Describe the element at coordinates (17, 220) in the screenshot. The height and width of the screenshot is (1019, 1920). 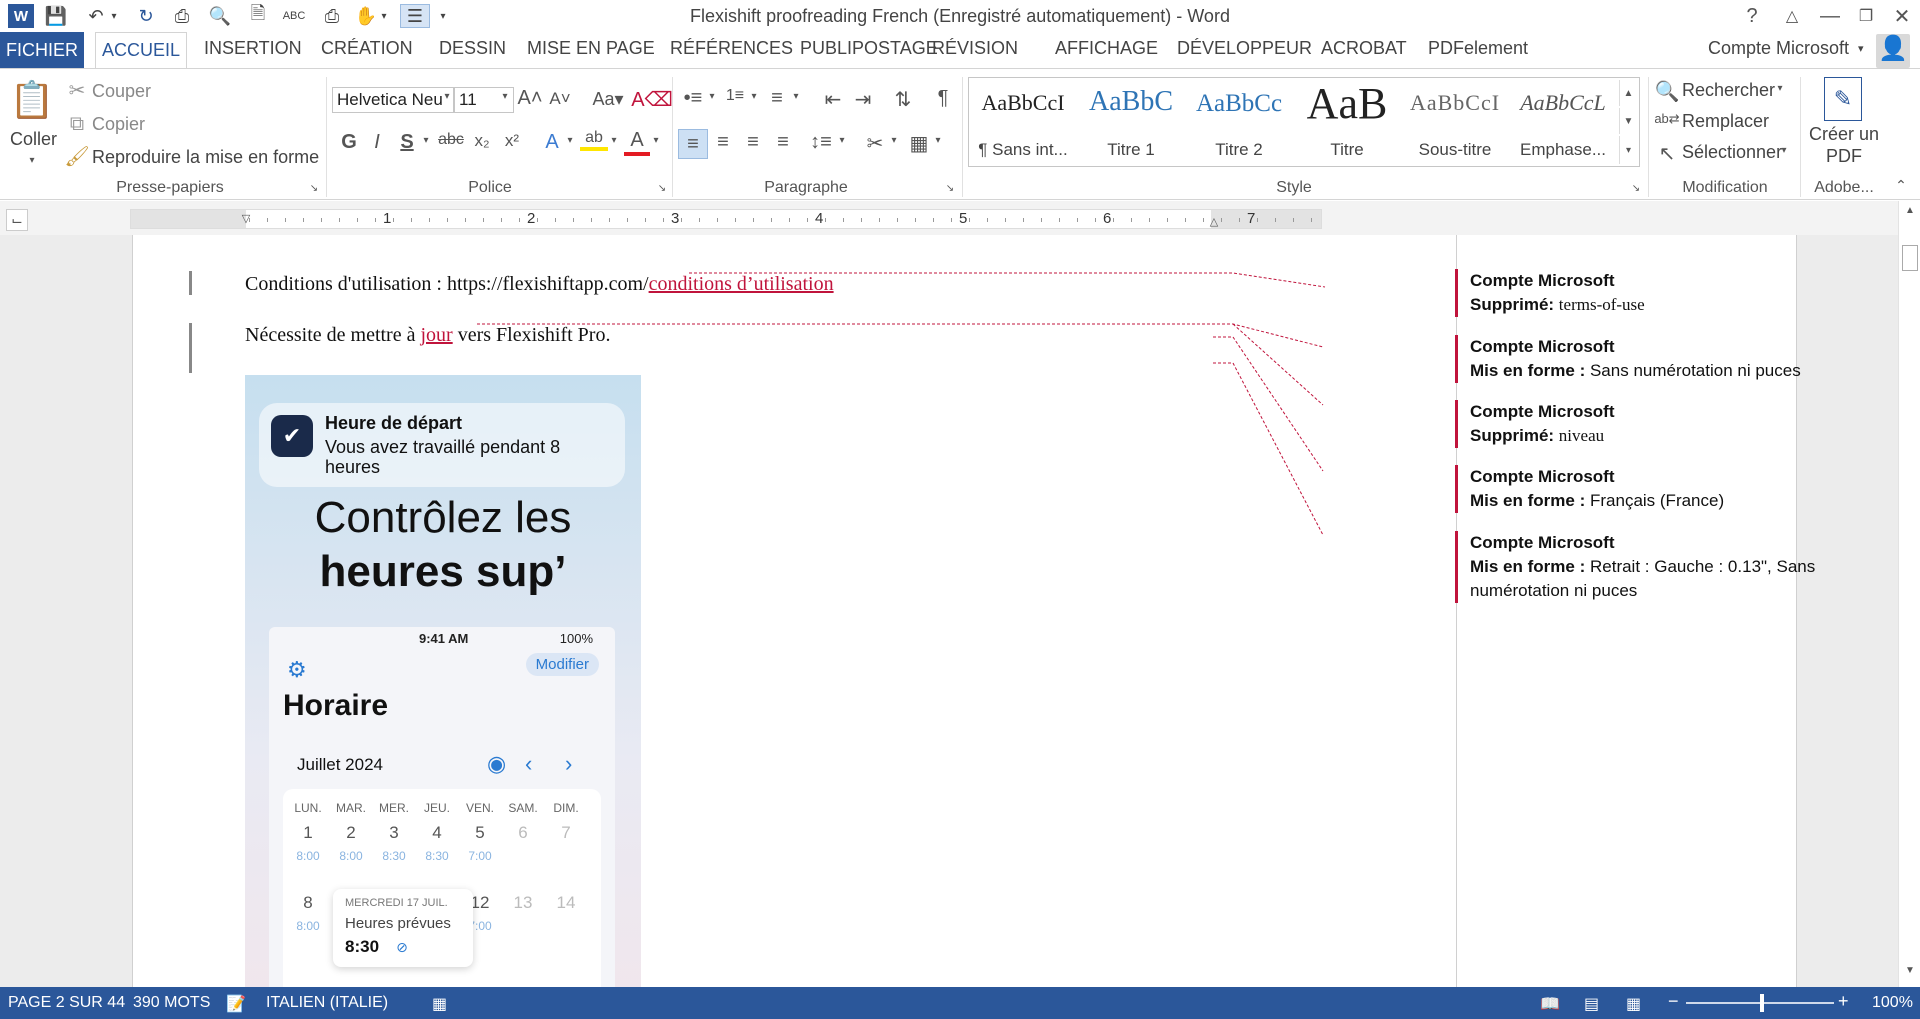
I see `tab-selector-icon: ⌙` at that location.